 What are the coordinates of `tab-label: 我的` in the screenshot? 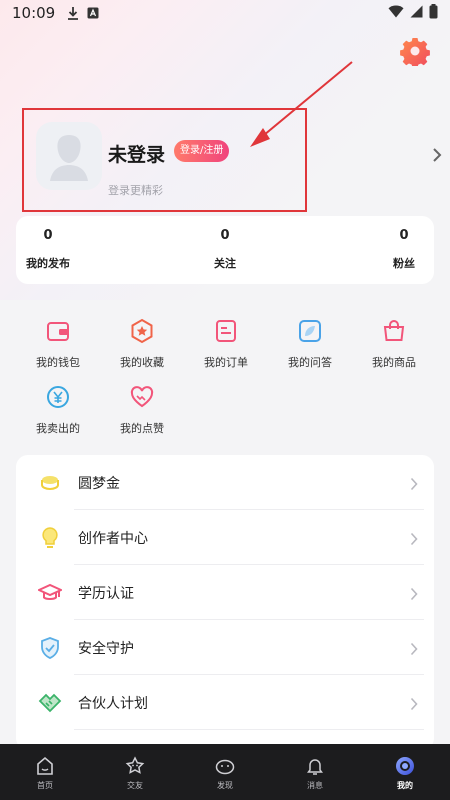 It's located at (405, 785).